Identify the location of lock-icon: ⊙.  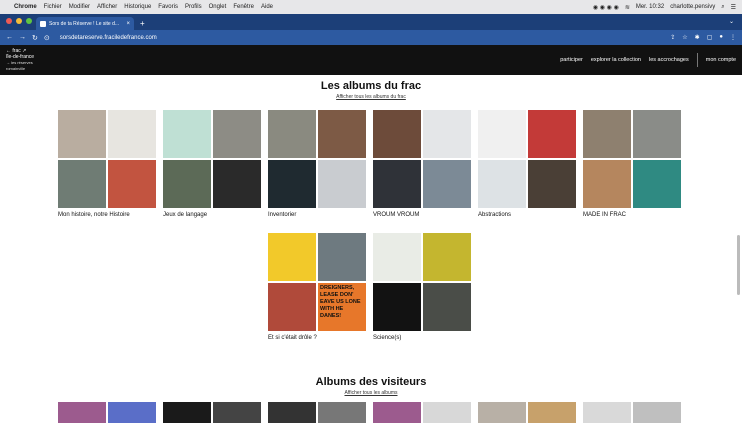
(47, 38).